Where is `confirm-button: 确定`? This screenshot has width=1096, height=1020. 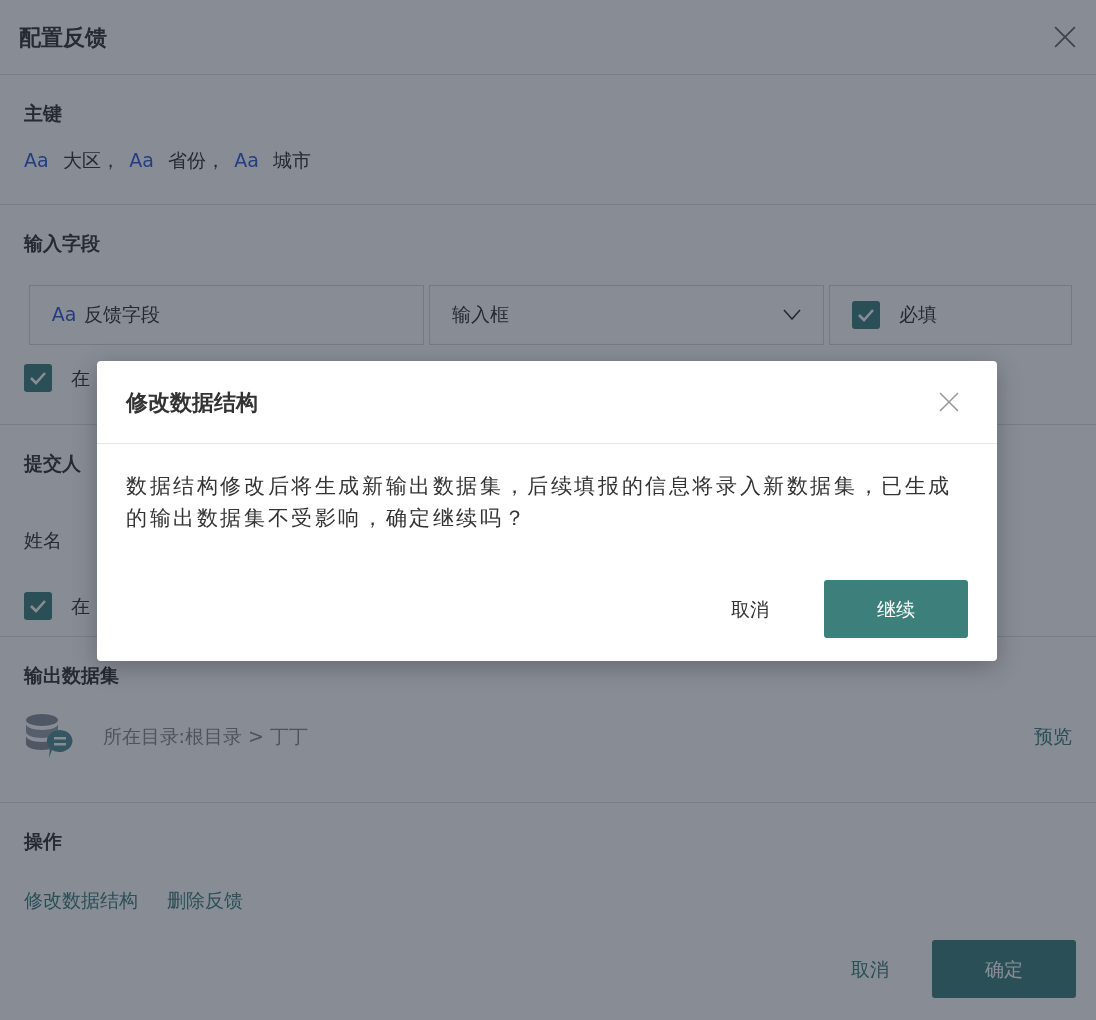 confirm-button: 确定 is located at coordinates (1004, 969).